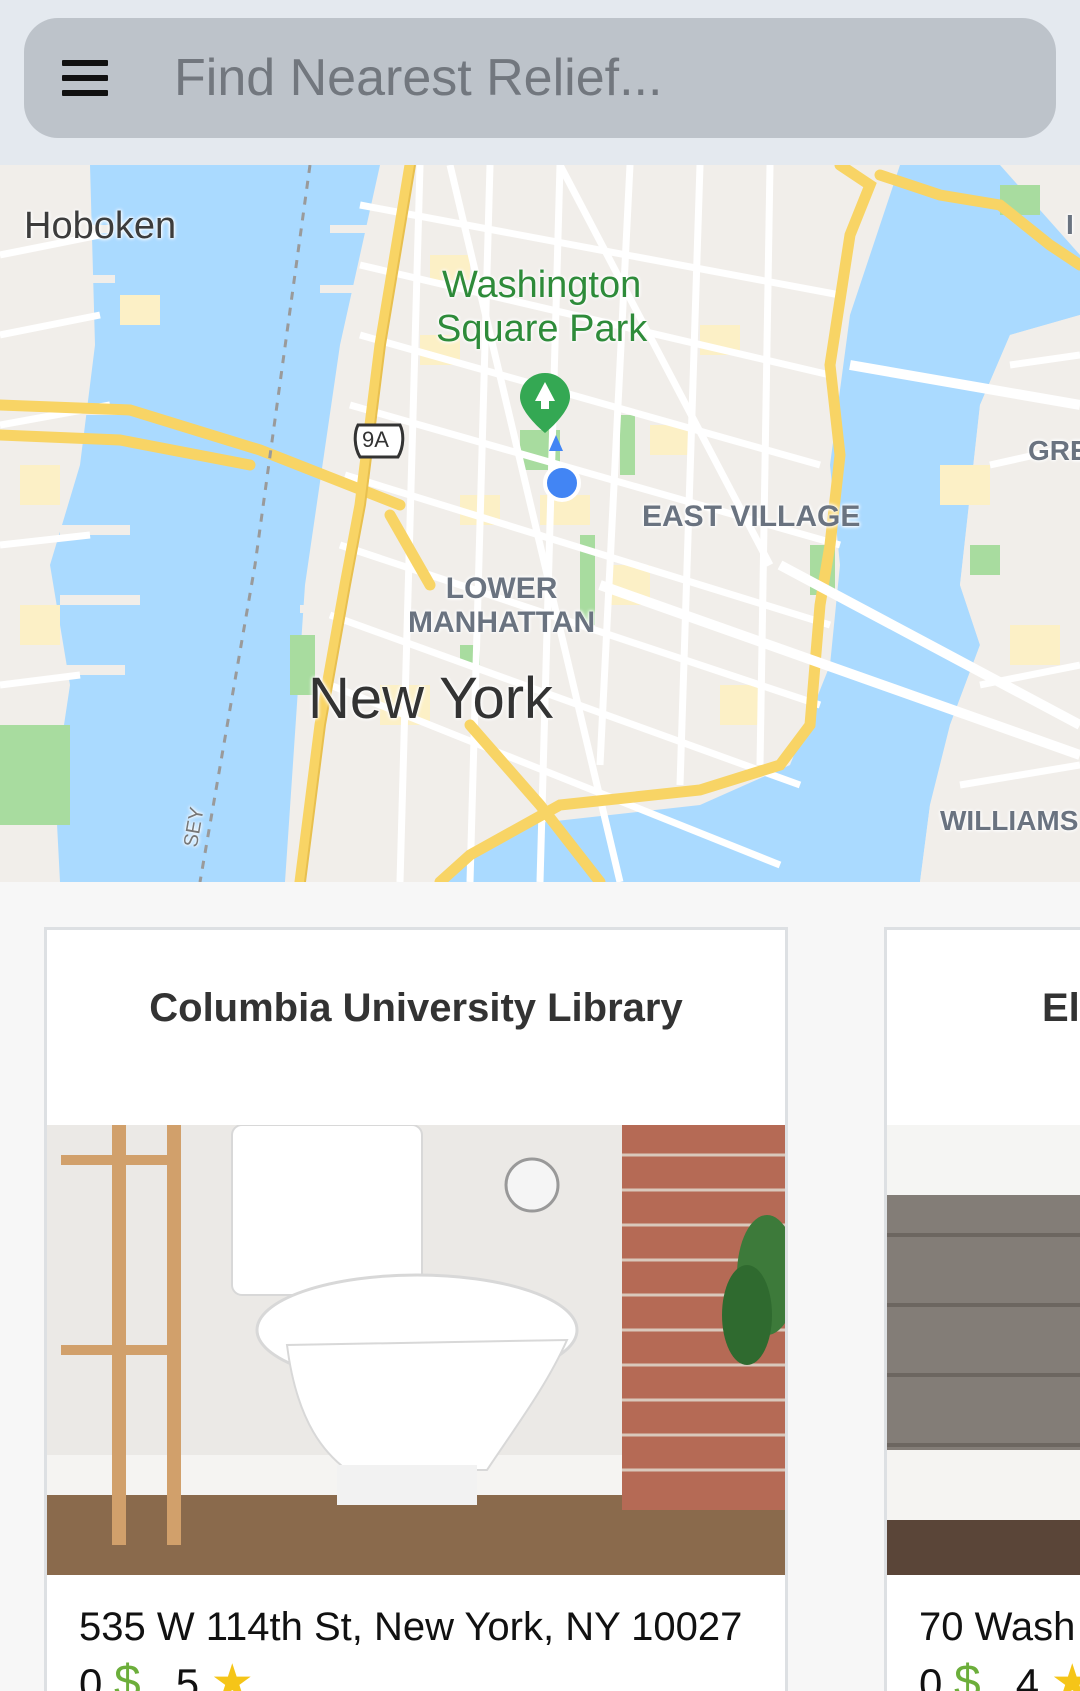 The width and height of the screenshot is (1080, 1691). What do you see at coordinates (86, 78) in the screenshot?
I see `menu-icon` at bounding box center [86, 78].